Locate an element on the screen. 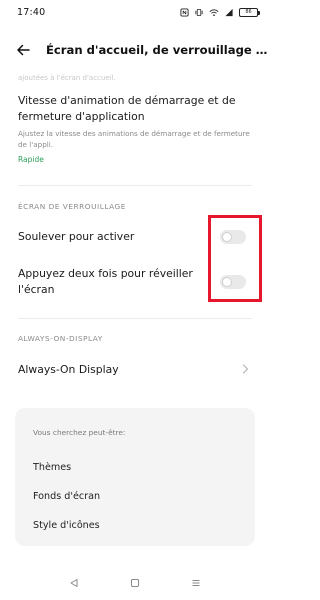  suggestion-wallpapers: Fonds d'écran is located at coordinates (144, 496).